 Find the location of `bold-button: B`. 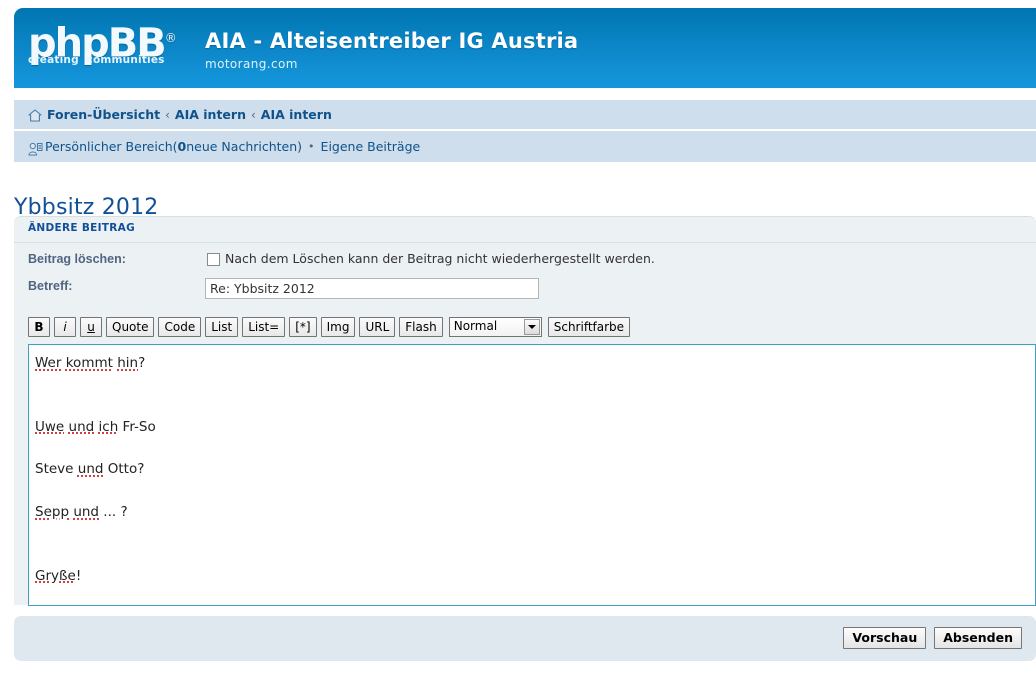

bold-button: B is located at coordinates (39, 327).